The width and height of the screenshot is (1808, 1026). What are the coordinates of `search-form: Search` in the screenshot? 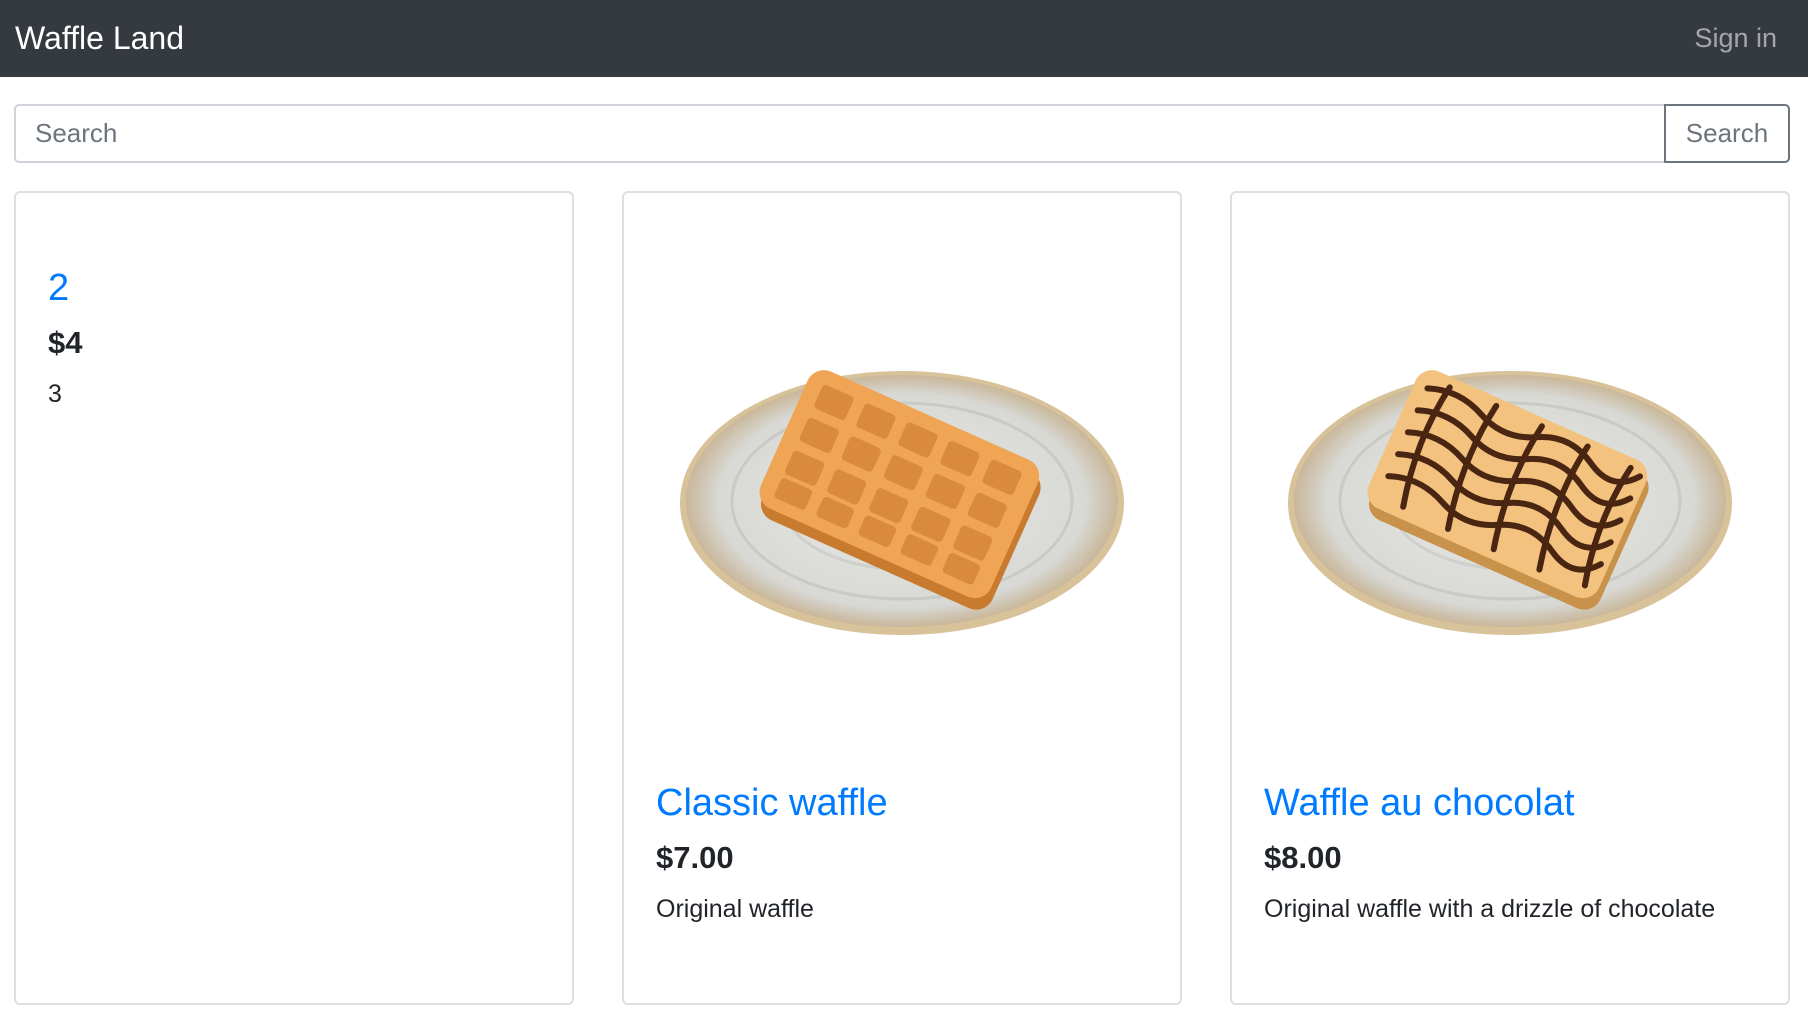 It's located at (902, 133).